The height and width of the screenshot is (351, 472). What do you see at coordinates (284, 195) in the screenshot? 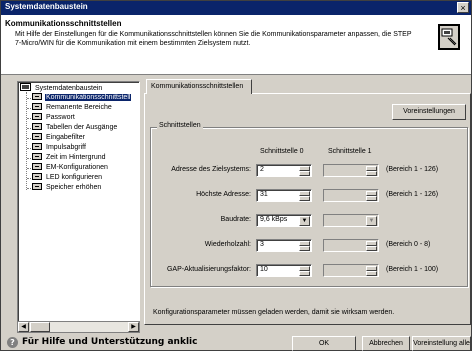
I see `highest-address-port0-spinner: 31` at bounding box center [284, 195].